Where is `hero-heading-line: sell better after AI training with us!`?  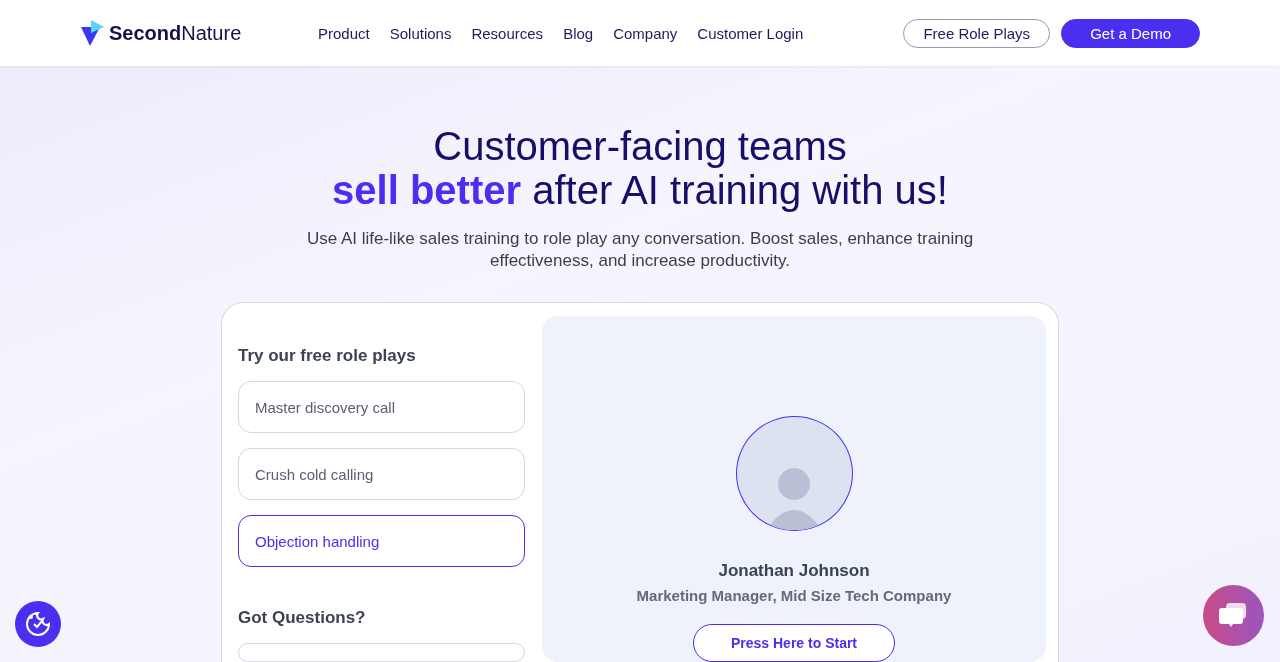 hero-heading-line: sell better after AI training with us! is located at coordinates (640, 190).